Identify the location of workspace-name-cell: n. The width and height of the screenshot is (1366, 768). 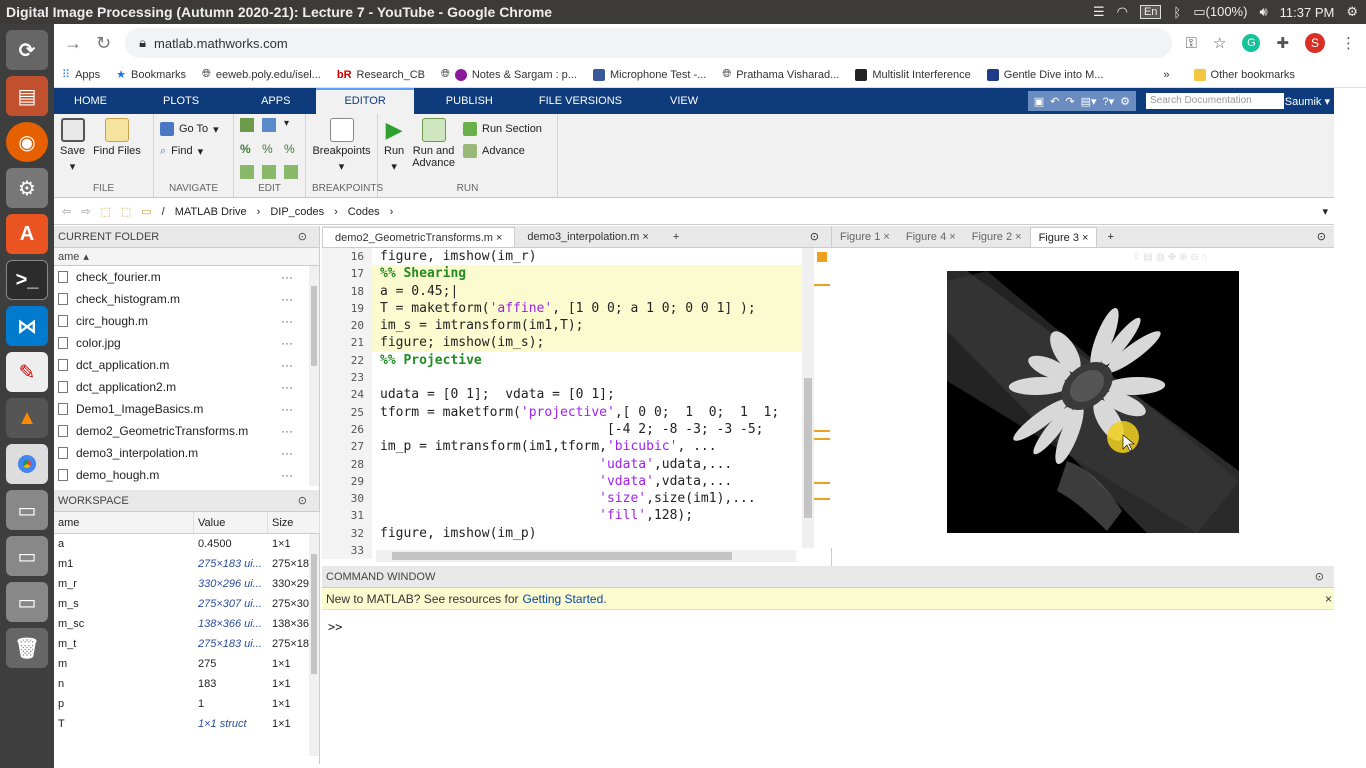
(124, 684).